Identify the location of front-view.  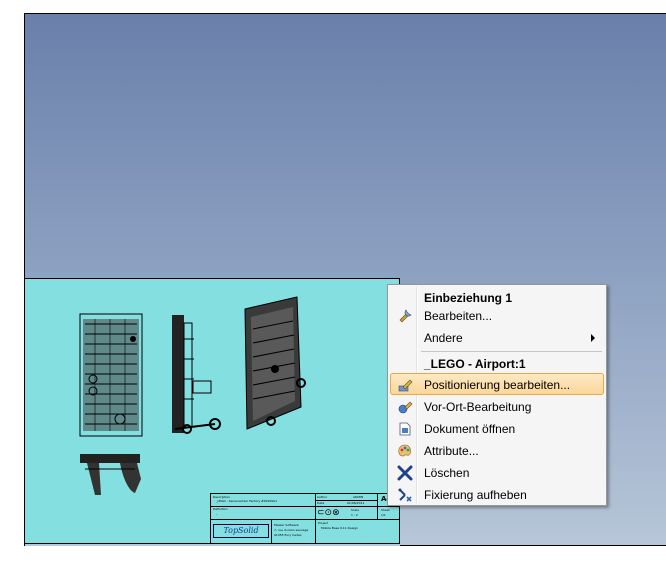
(111, 375).